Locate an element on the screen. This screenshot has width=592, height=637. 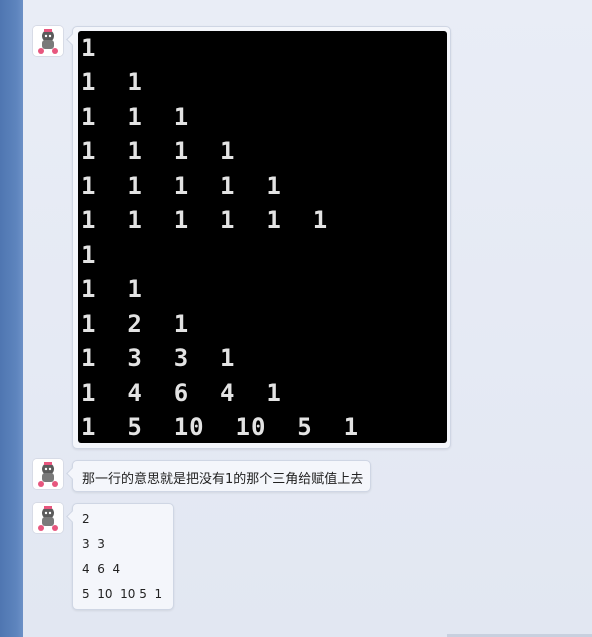
left-sidebar-strip is located at coordinates (11, 318).